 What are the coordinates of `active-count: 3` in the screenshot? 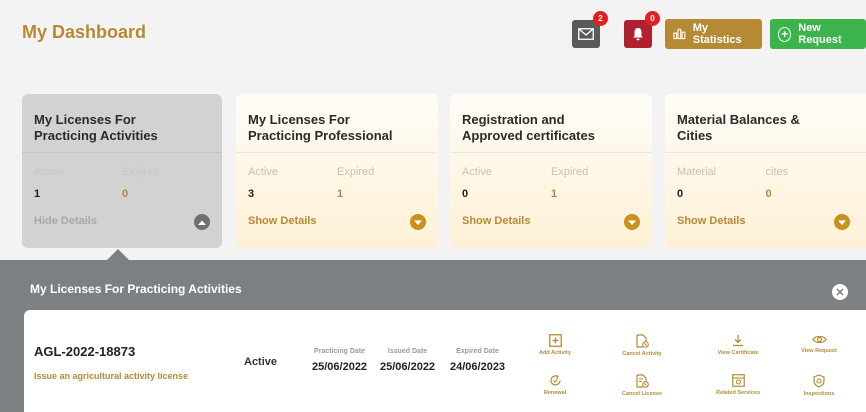 It's located at (251, 194).